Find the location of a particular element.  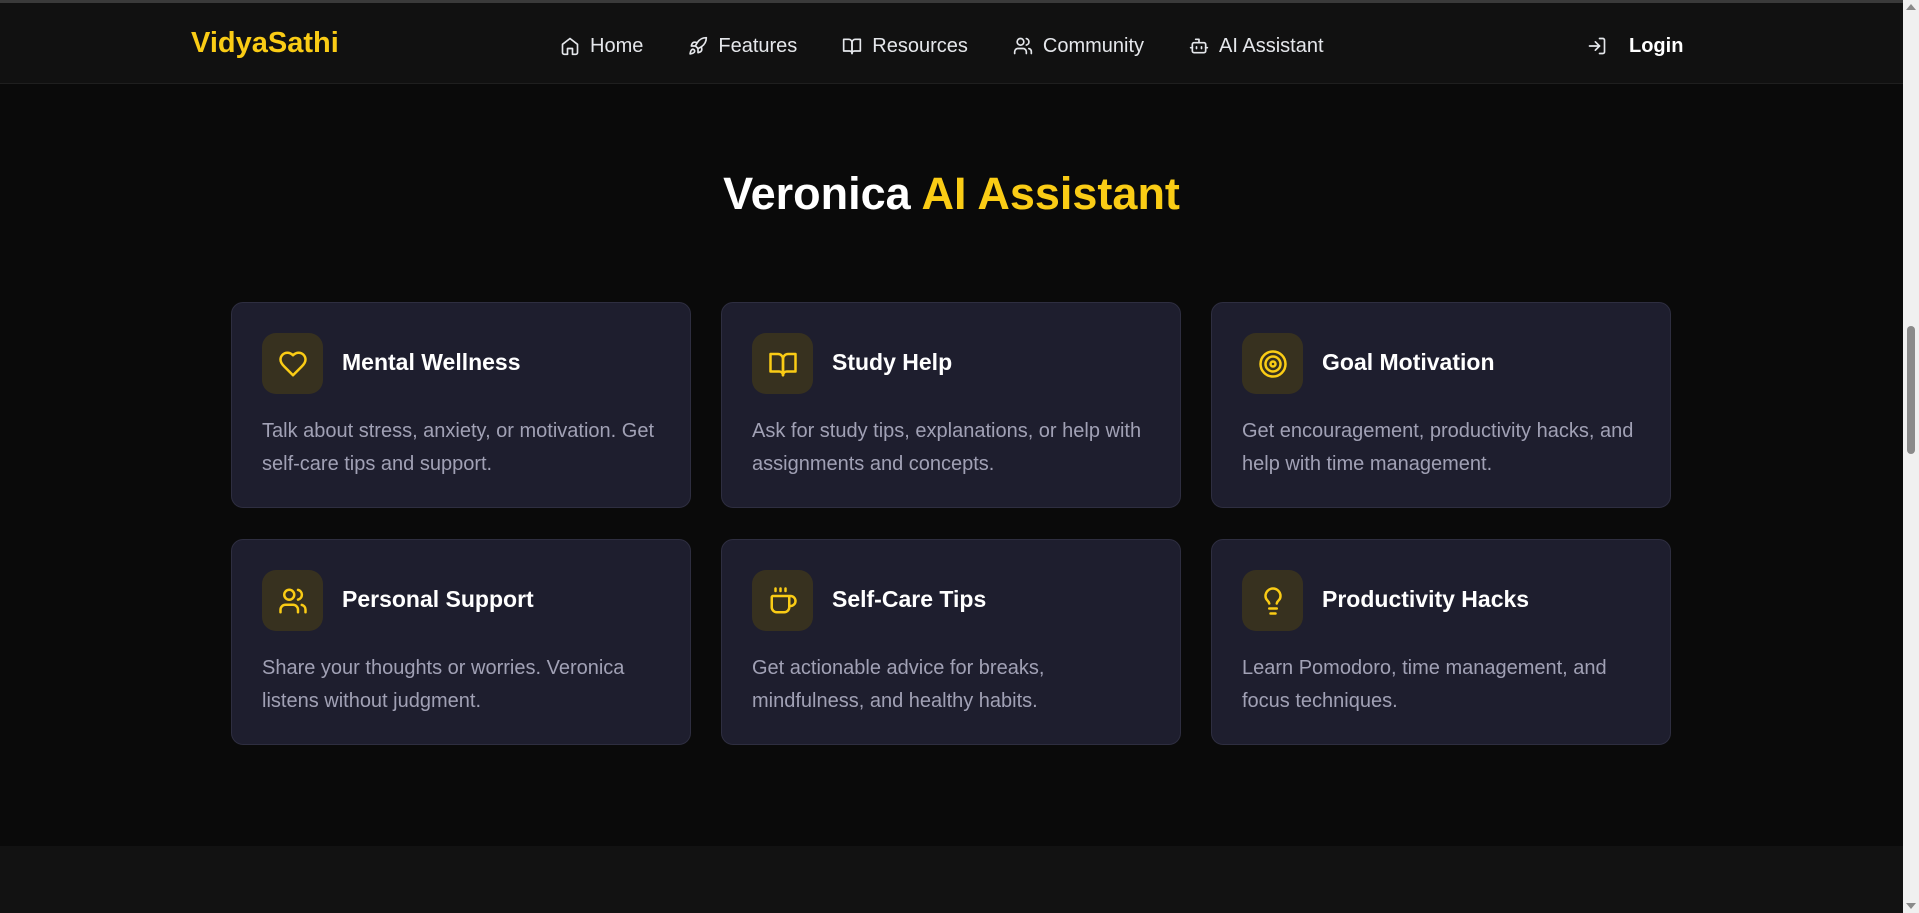

scrollbar-thumb is located at coordinates (1911, 390).